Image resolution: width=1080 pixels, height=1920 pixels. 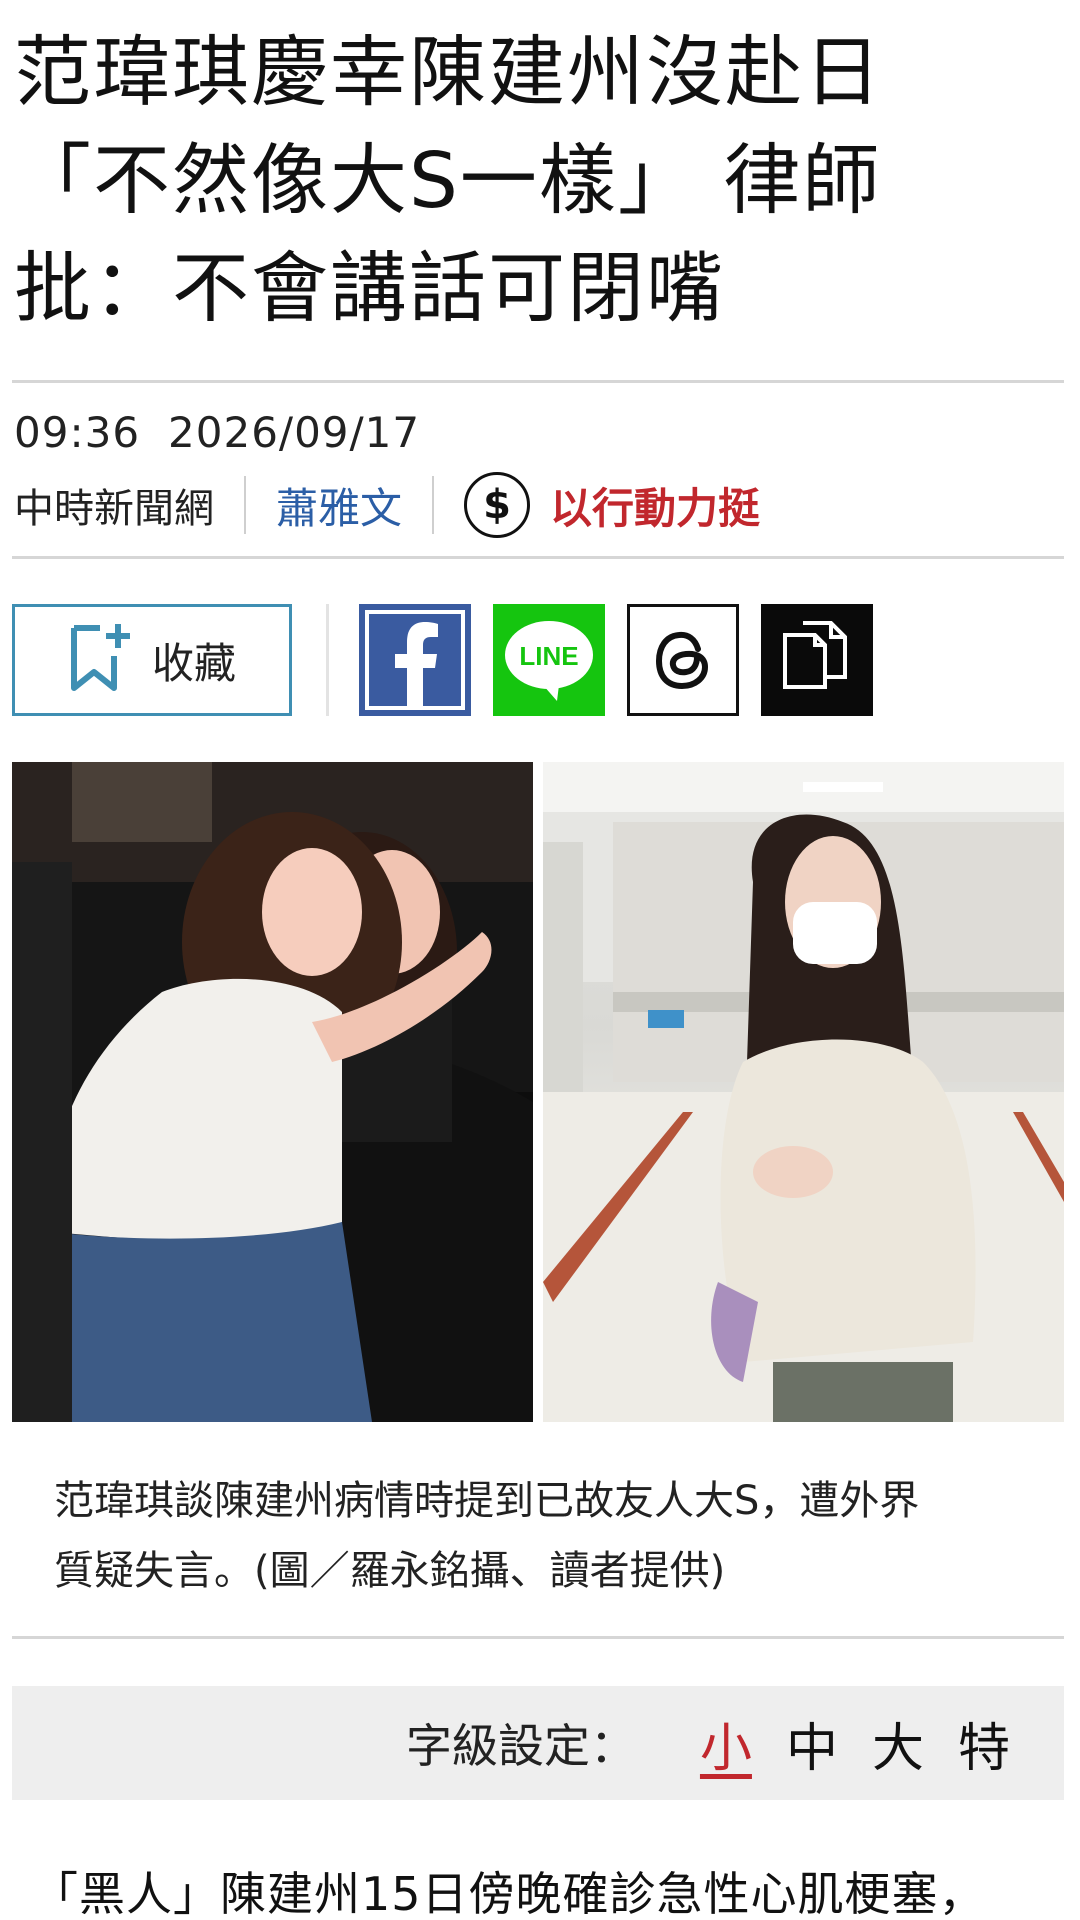 I want to click on headline-line-2: 「不然像大S一樣」 律師, so click(x=448, y=181).